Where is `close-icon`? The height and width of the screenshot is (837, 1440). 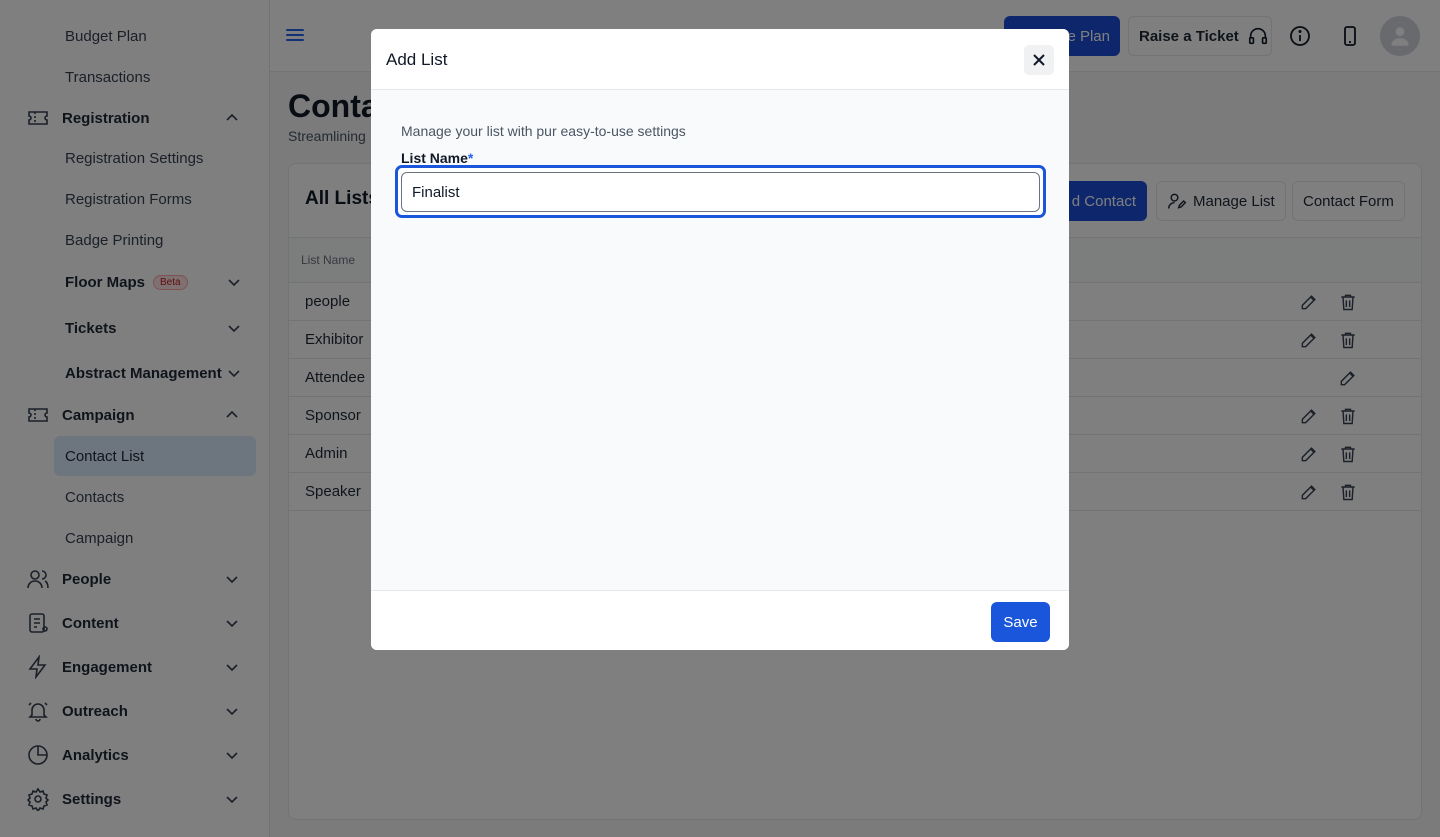 close-icon is located at coordinates (1039, 60).